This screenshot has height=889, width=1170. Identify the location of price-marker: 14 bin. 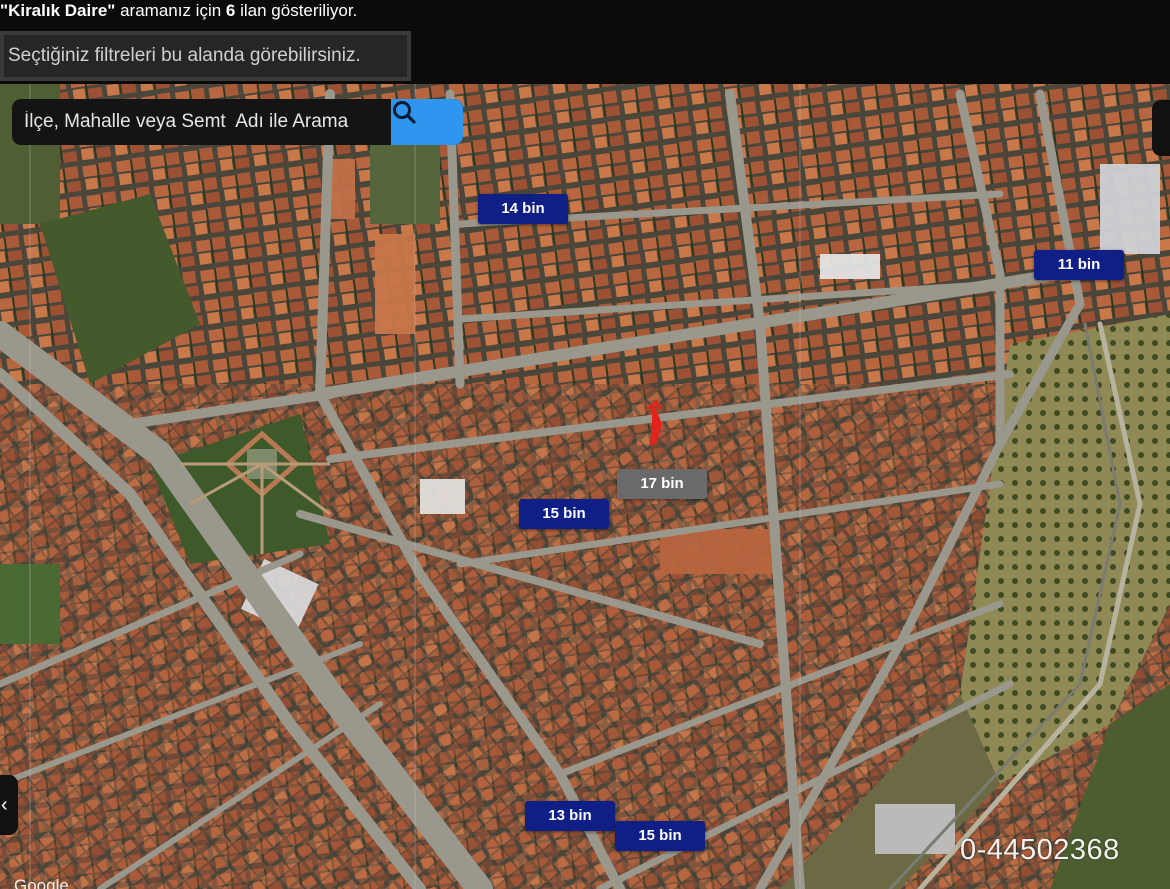
(523, 209).